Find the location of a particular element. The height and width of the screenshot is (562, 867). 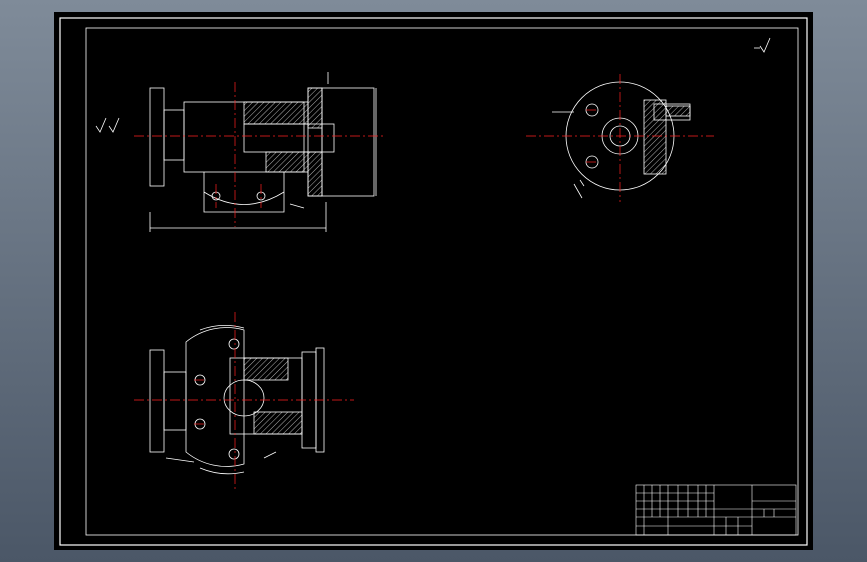

side-view-centerlines is located at coordinates (620, 138).